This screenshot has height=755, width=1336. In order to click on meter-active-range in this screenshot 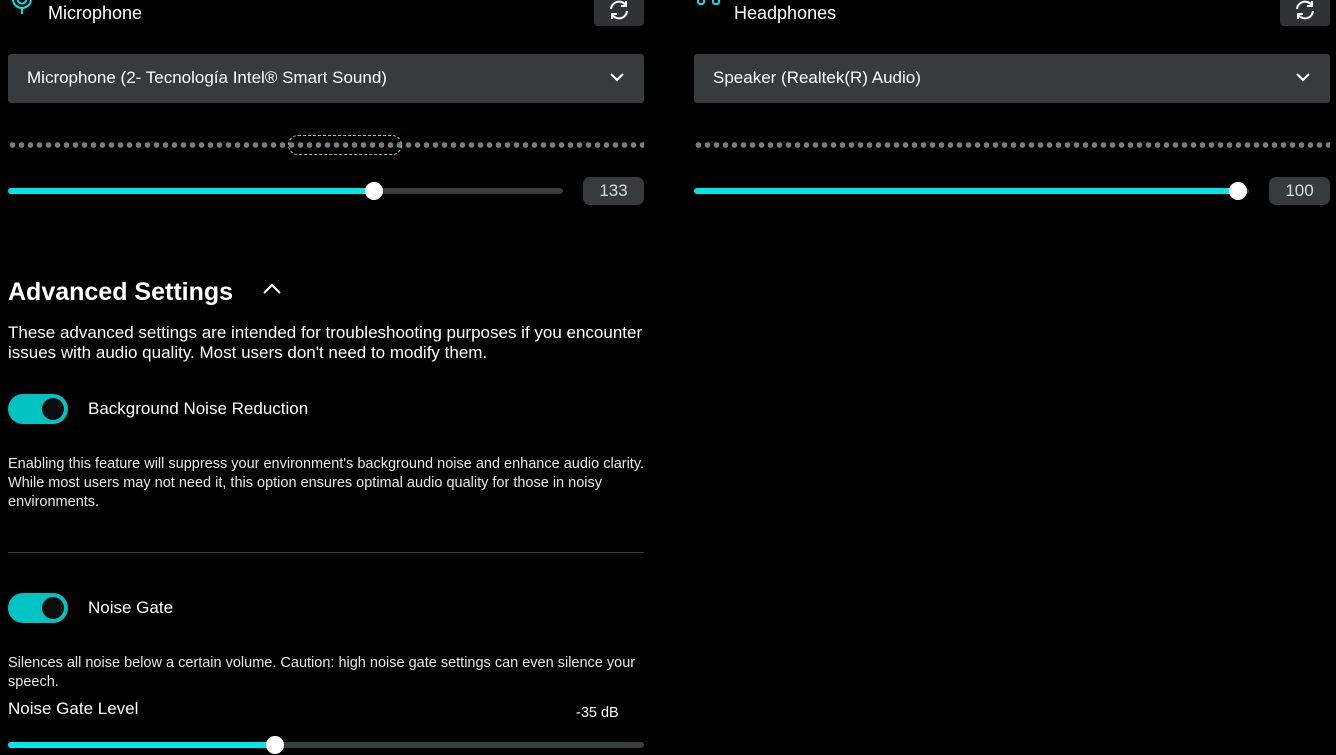, I will do `click(345, 145)`.